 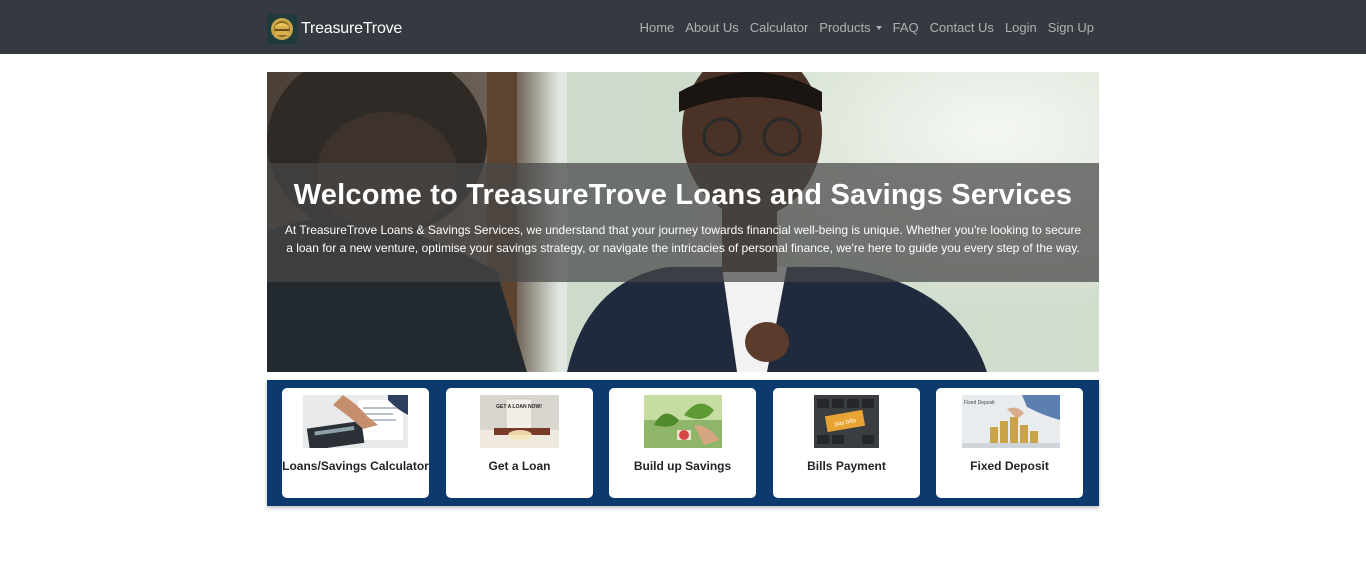 I want to click on service-card-fixed-deposit: Fixed Deposit Fixed Deposit, so click(x=1009, y=443).